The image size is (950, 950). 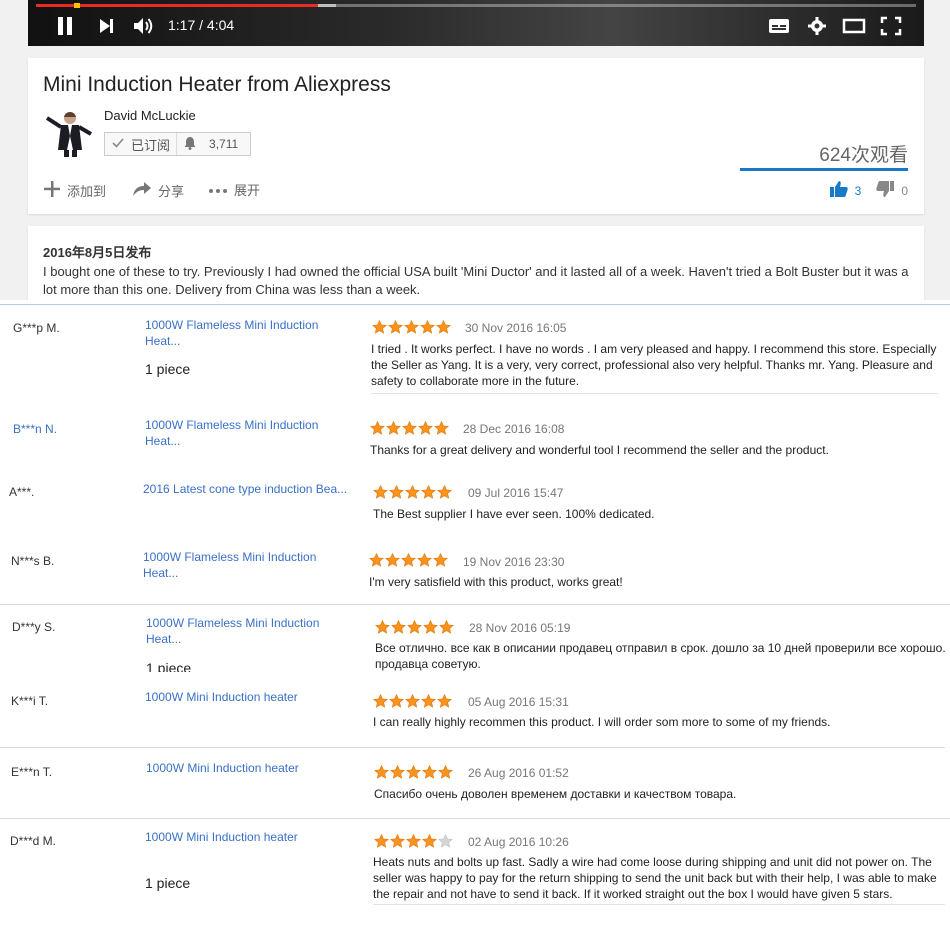 I want to click on add-to-label: 添加到, so click(x=87, y=191).